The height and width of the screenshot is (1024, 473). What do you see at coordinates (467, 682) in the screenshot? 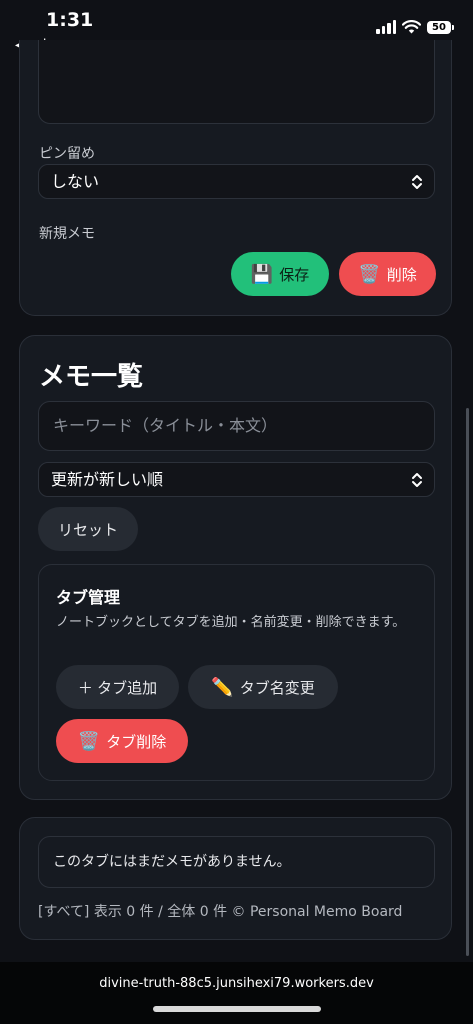
I see `page-scrollbar` at bounding box center [467, 682].